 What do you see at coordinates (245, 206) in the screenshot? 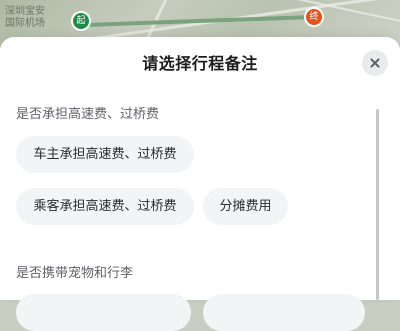
I see `option-split-fees: 分摊费用` at bounding box center [245, 206].